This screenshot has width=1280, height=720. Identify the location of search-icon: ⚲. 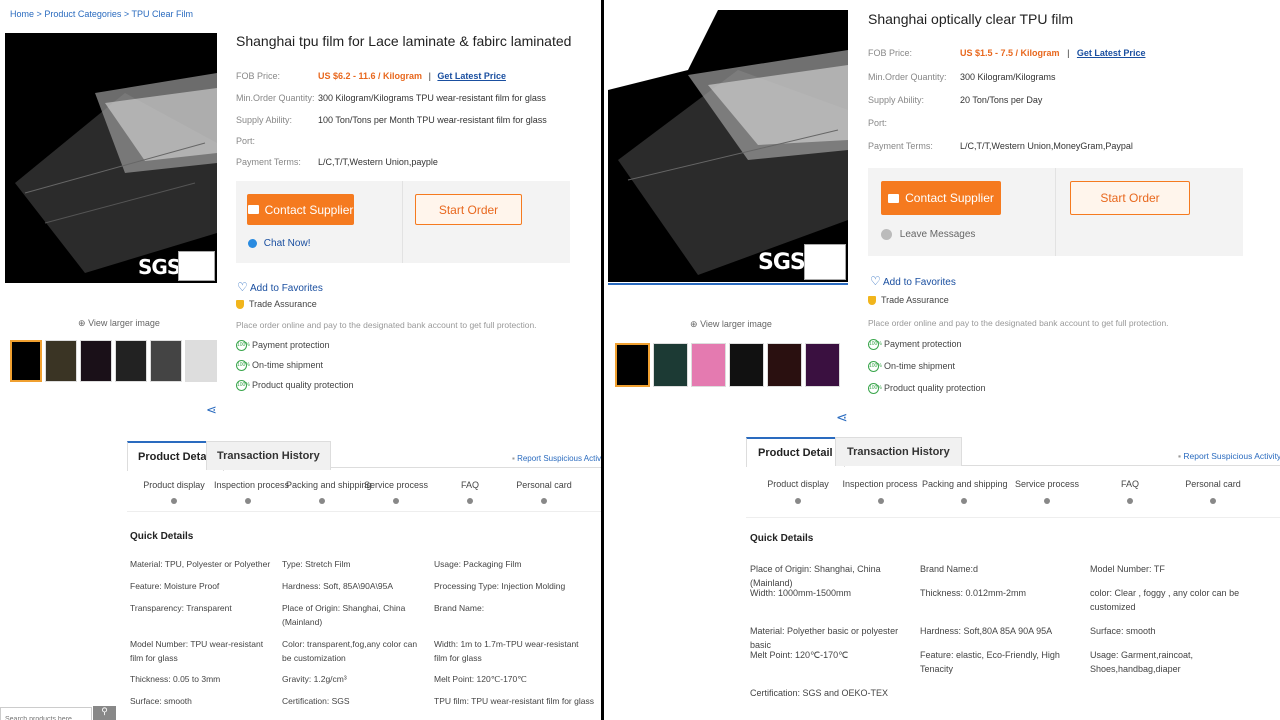
(104, 713).